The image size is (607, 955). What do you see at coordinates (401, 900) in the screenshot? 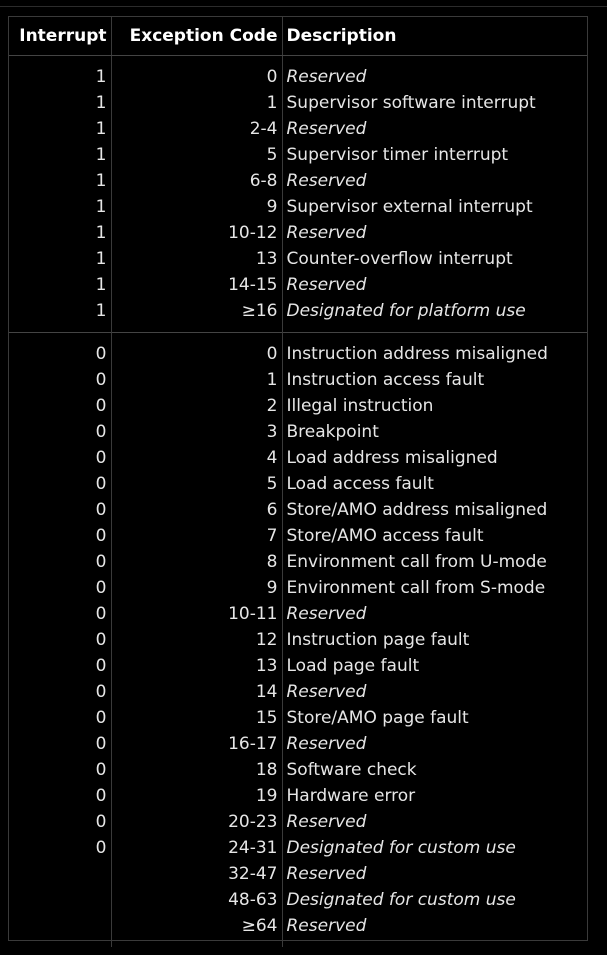
I see `description-cell: Designated for custom use` at bounding box center [401, 900].